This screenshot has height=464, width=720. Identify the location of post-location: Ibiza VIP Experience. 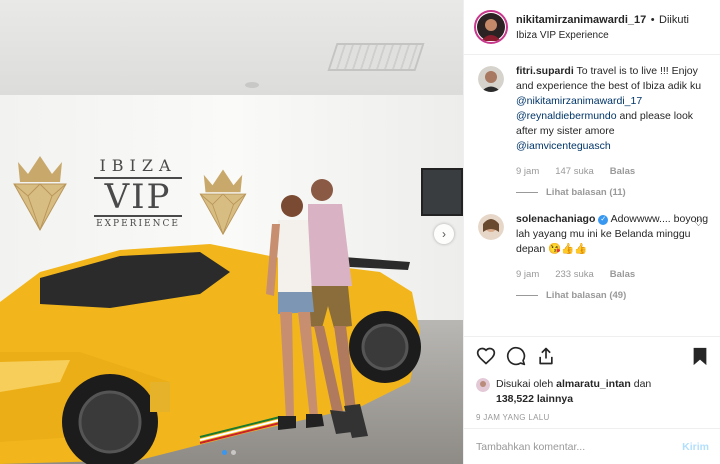
(602, 35).